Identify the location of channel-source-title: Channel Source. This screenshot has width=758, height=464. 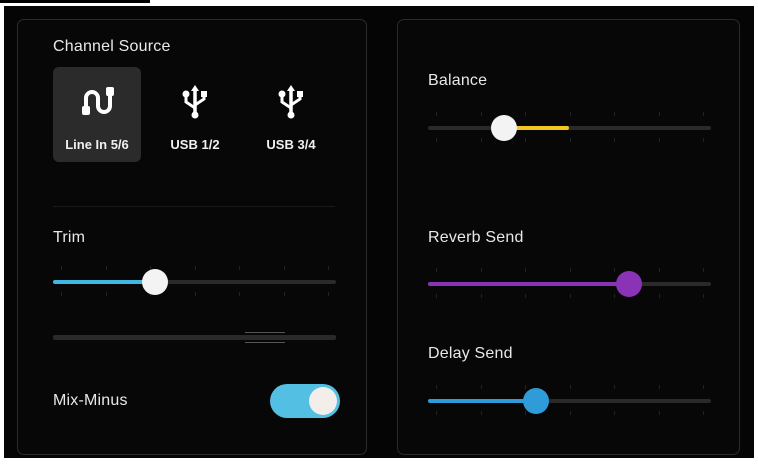
(112, 46).